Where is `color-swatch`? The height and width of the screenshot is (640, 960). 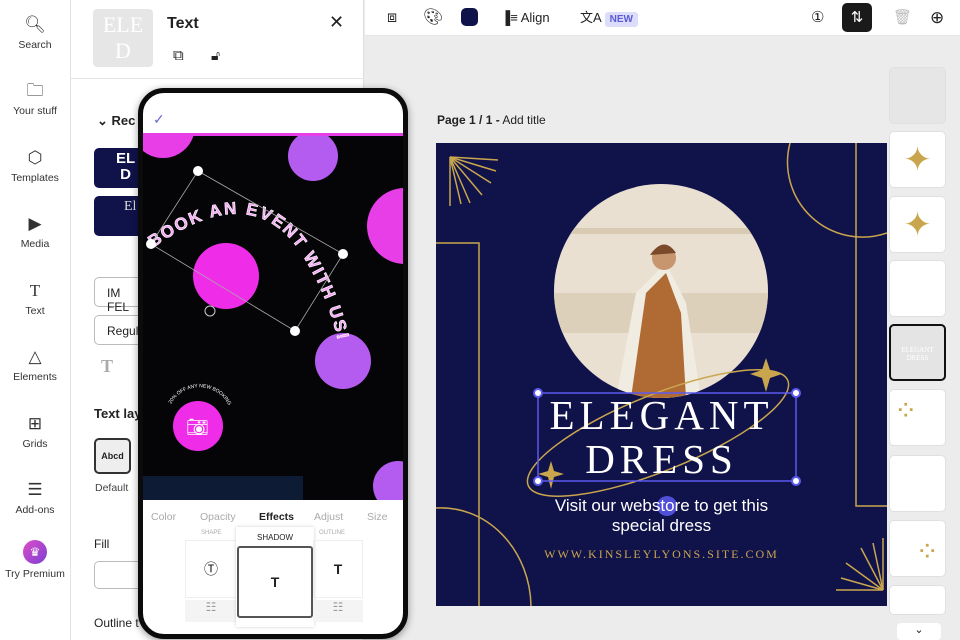 color-swatch is located at coordinates (469, 17).